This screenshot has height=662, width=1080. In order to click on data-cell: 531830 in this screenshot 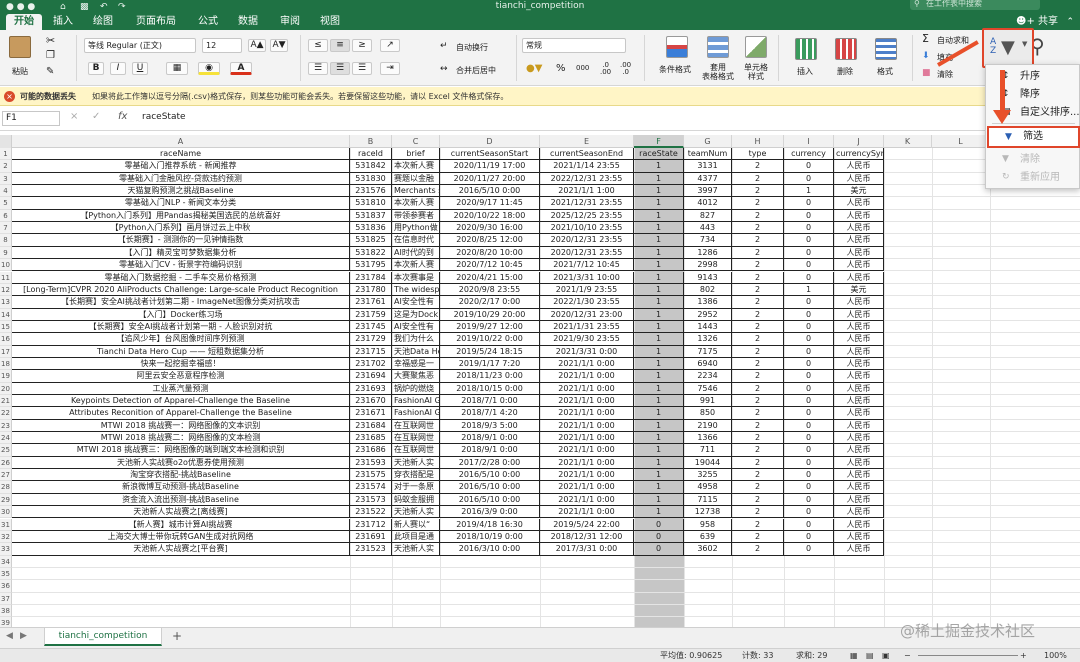, I will do `click(371, 179)`.